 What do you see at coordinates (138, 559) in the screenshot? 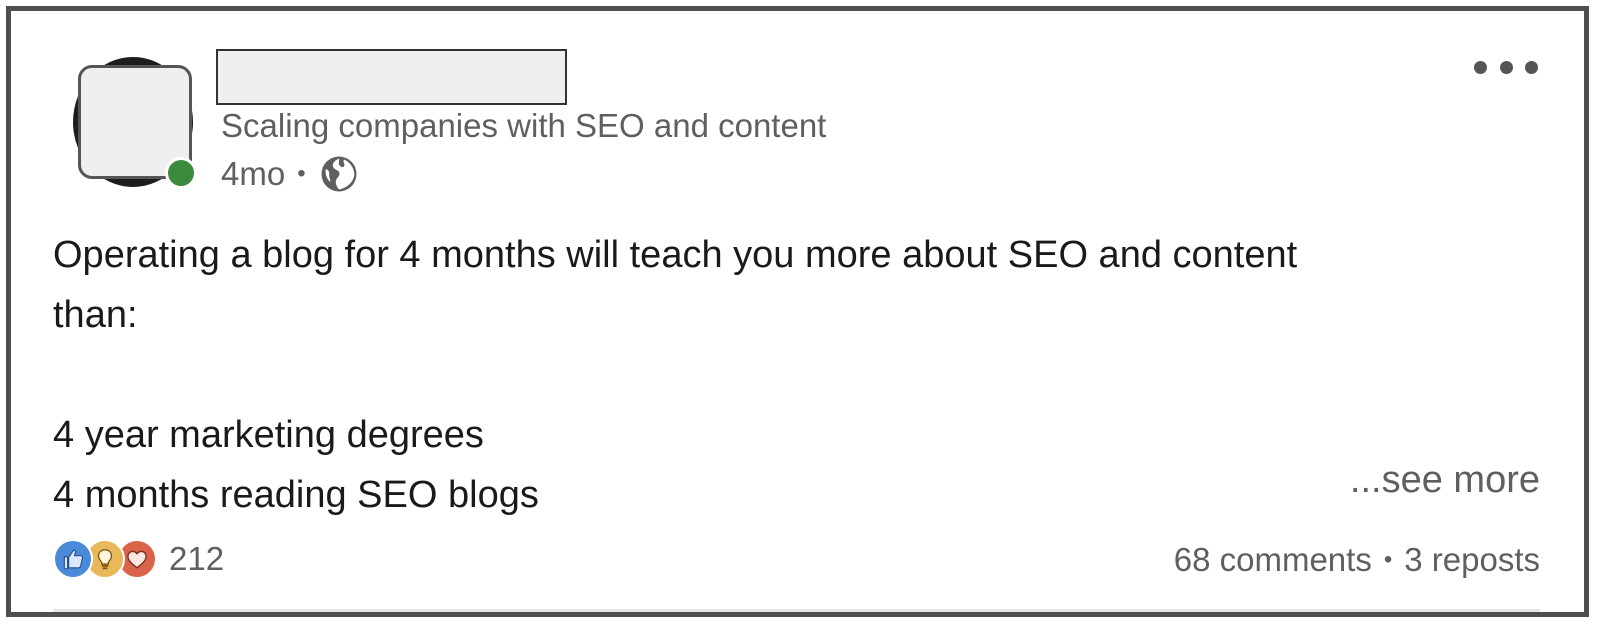
I see `reactions-summary: 212` at bounding box center [138, 559].